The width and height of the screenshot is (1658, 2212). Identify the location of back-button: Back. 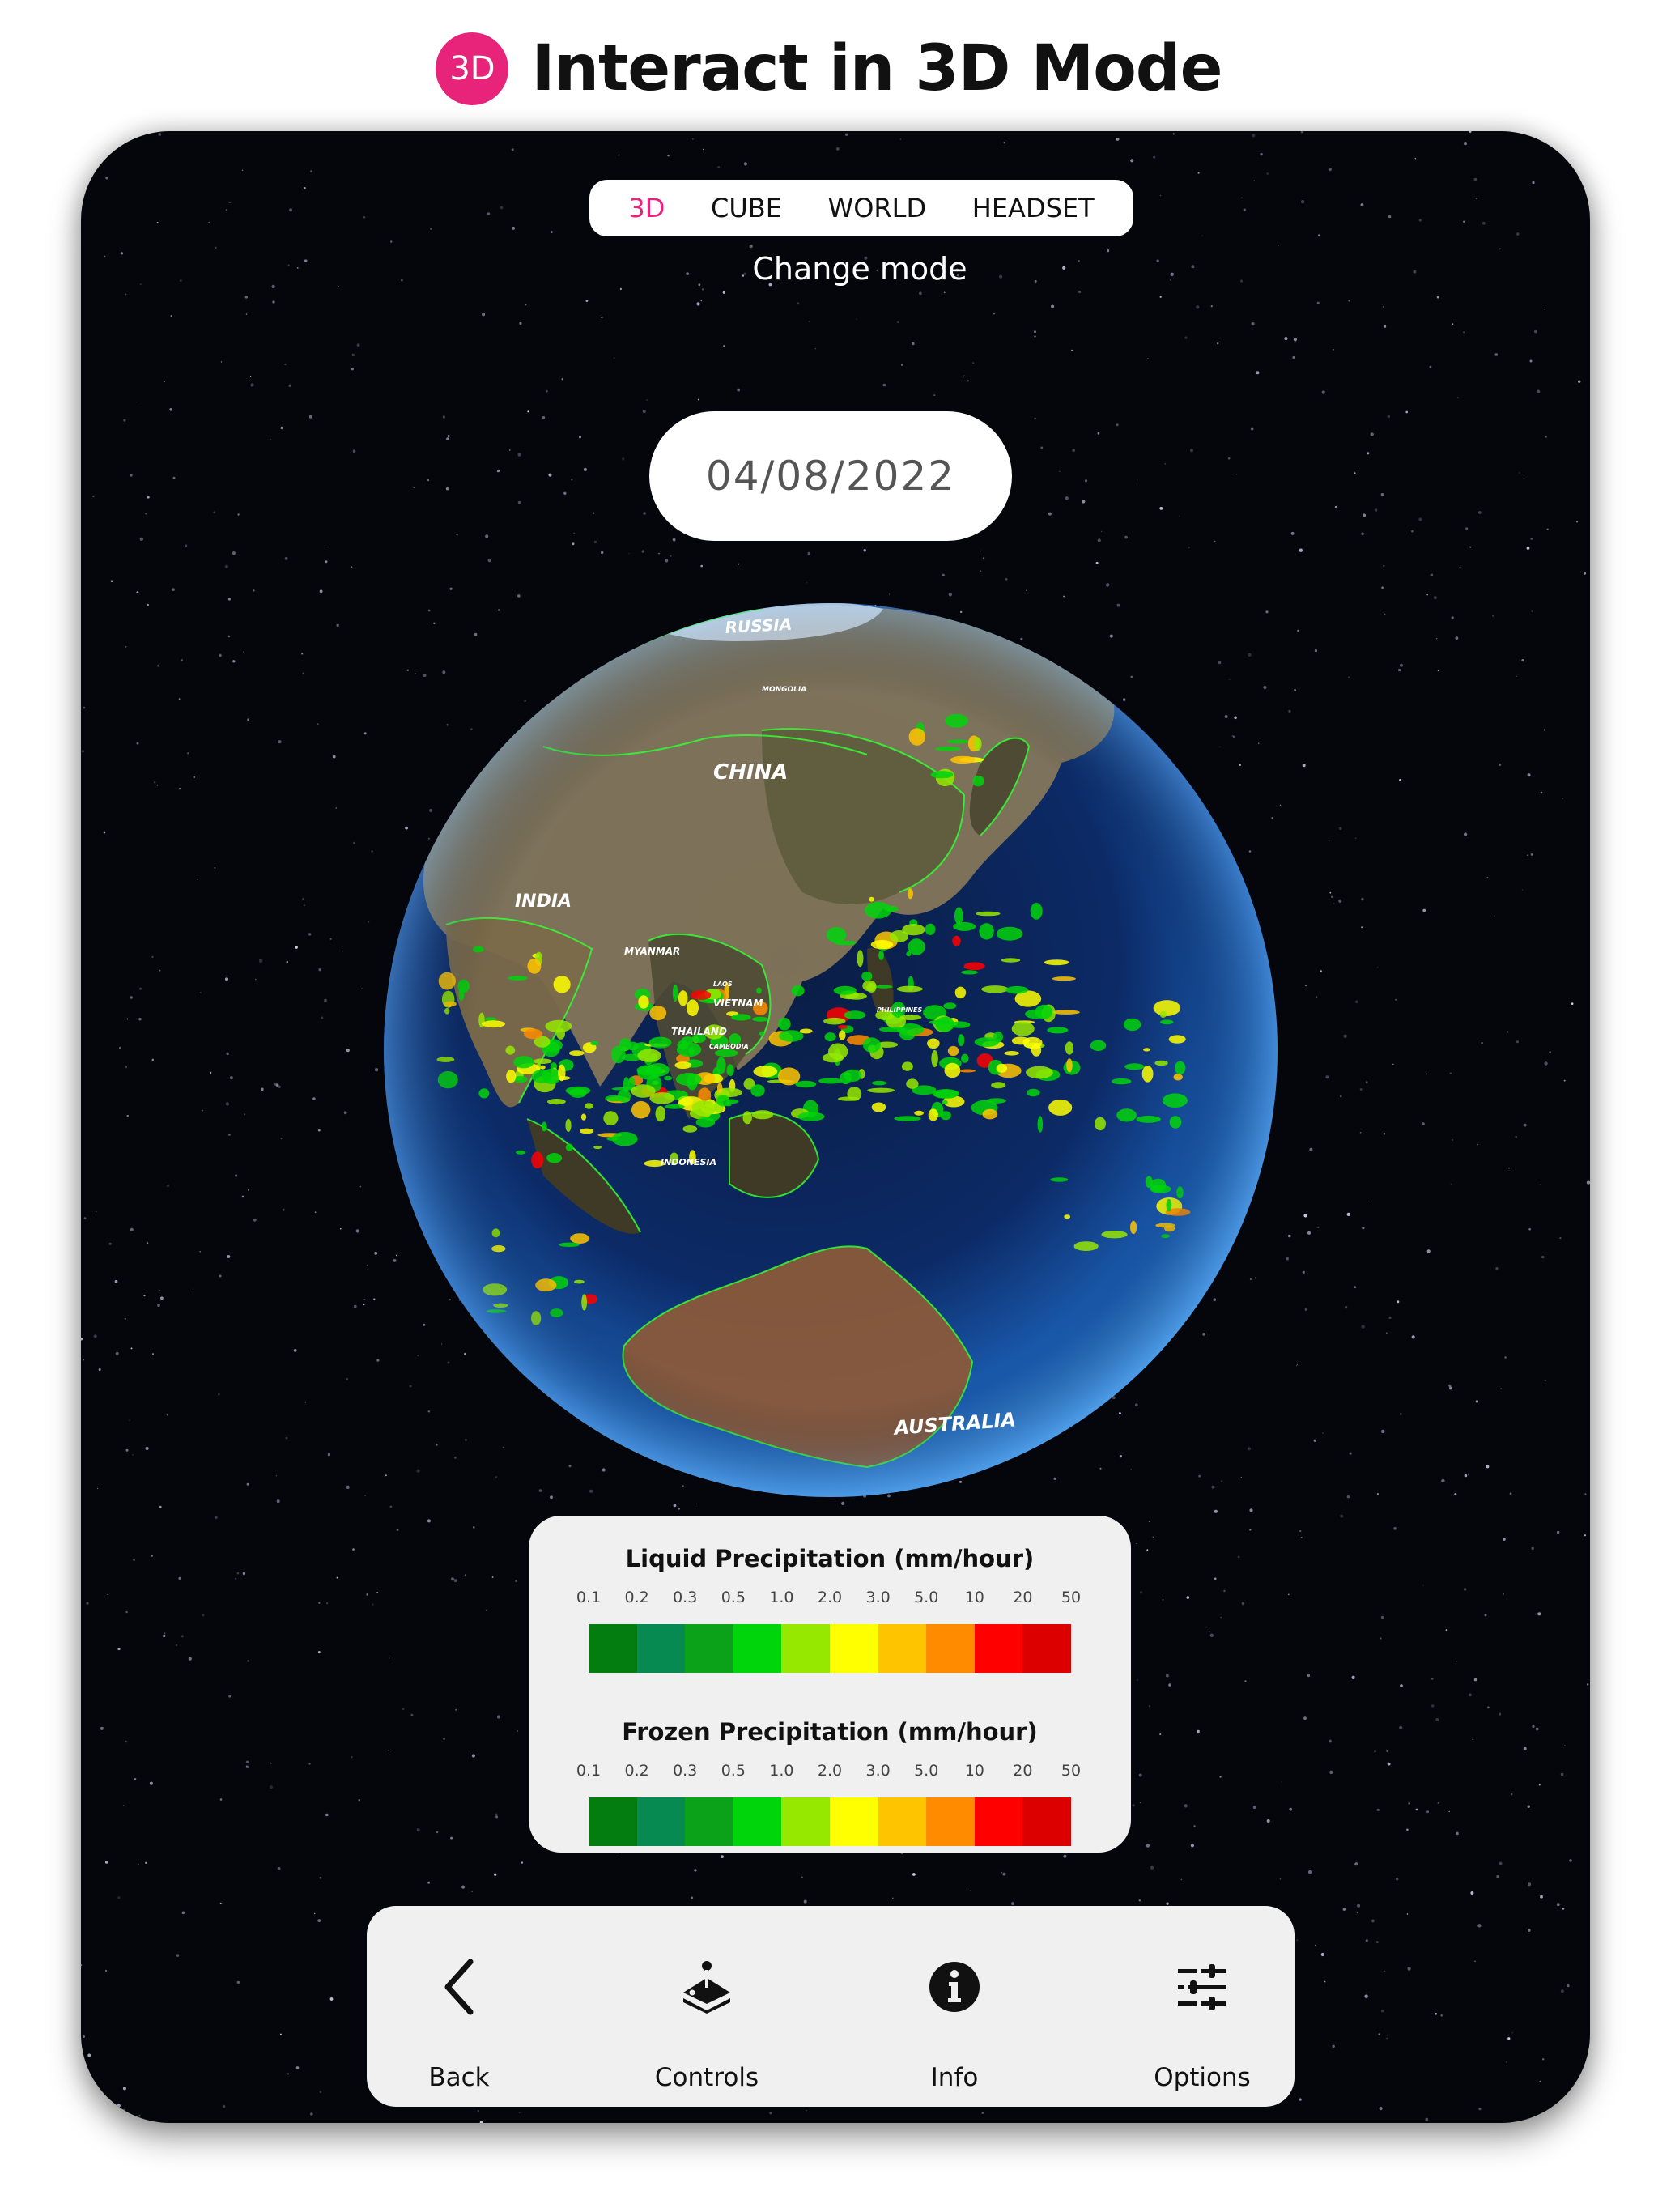
(459, 2007).